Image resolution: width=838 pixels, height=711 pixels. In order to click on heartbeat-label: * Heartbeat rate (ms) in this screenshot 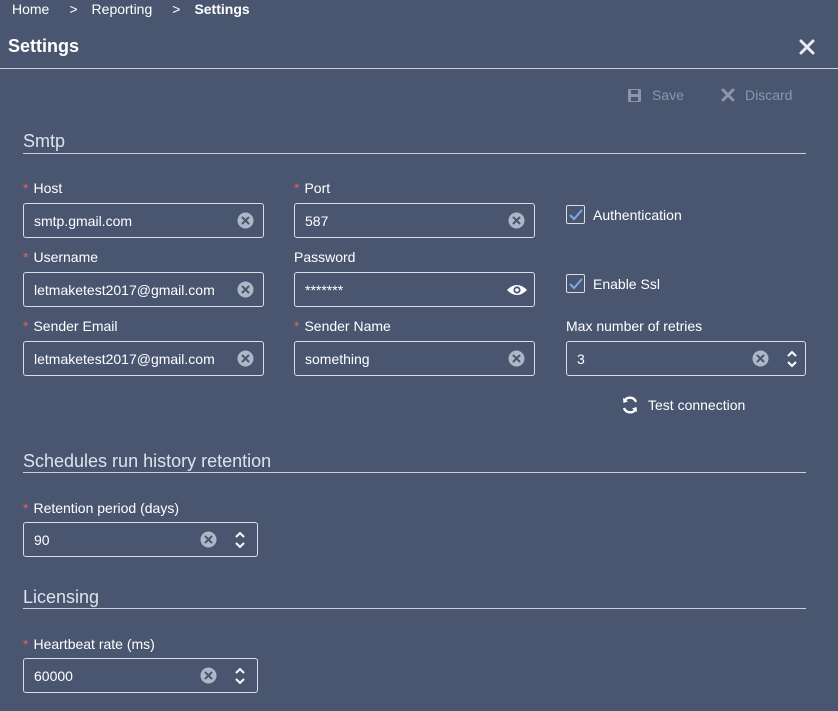, I will do `click(89, 644)`.